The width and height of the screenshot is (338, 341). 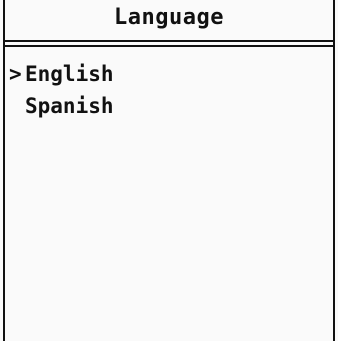 I want to click on title-divider-top, so click(x=169, y=41).